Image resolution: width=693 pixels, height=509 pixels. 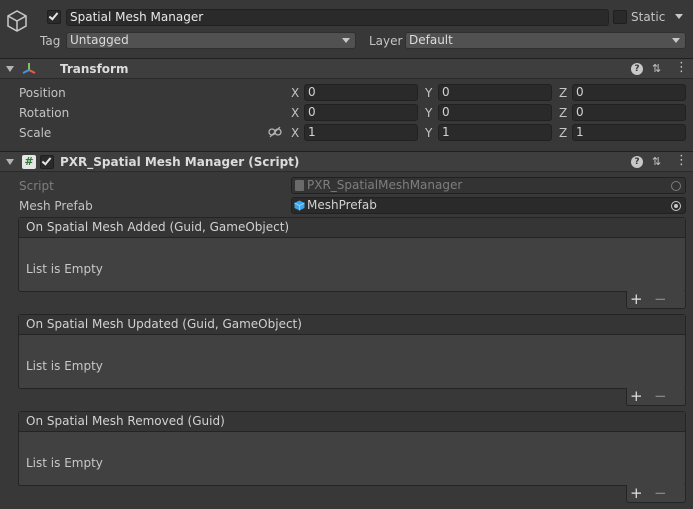 I want to click on rotation-z-field: 0, so click(x=629, y=112).